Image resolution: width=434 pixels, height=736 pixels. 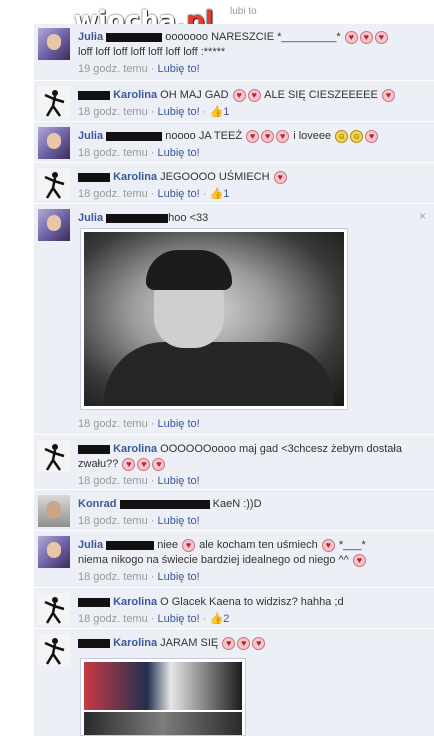 I want to click on comment-text-after: ale kocham ten uśmiech, so click(x=258, y=545).